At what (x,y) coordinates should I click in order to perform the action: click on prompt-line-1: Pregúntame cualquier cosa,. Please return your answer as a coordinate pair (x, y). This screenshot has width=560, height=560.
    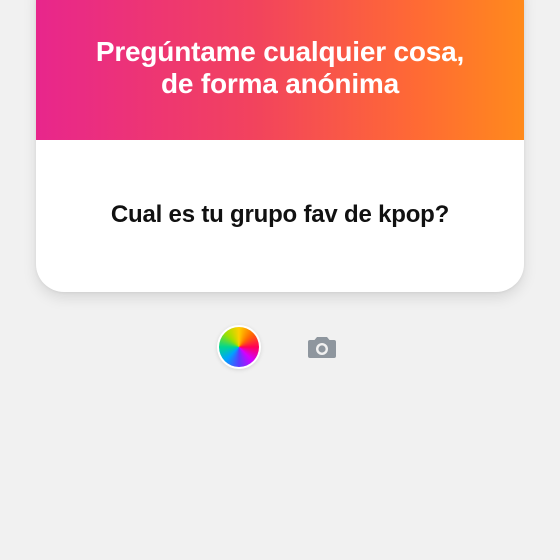
    Looking at the image, I should click on (280, 51).